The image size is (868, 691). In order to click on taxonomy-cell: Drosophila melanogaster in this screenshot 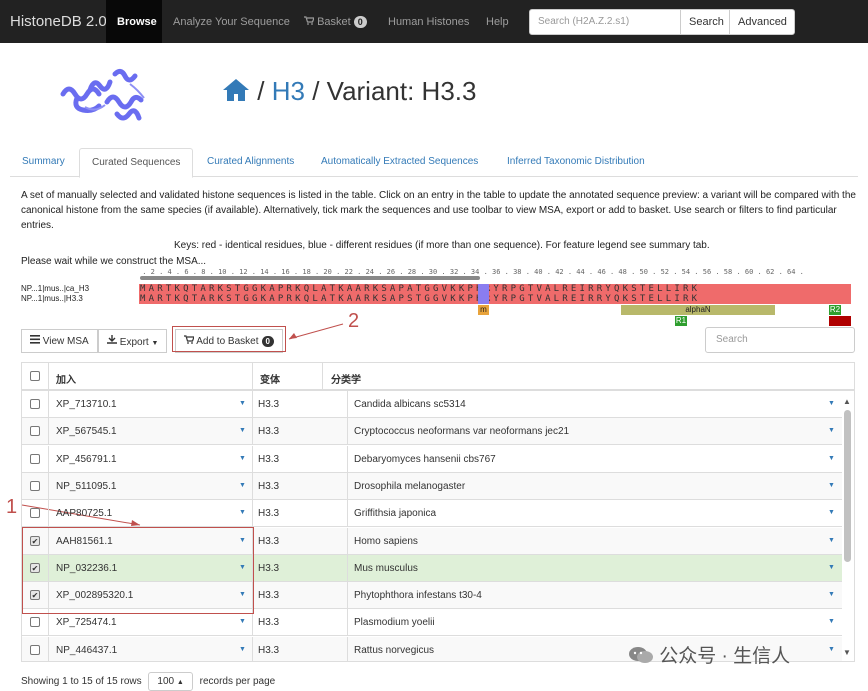, I will do `click(409, 486)`.